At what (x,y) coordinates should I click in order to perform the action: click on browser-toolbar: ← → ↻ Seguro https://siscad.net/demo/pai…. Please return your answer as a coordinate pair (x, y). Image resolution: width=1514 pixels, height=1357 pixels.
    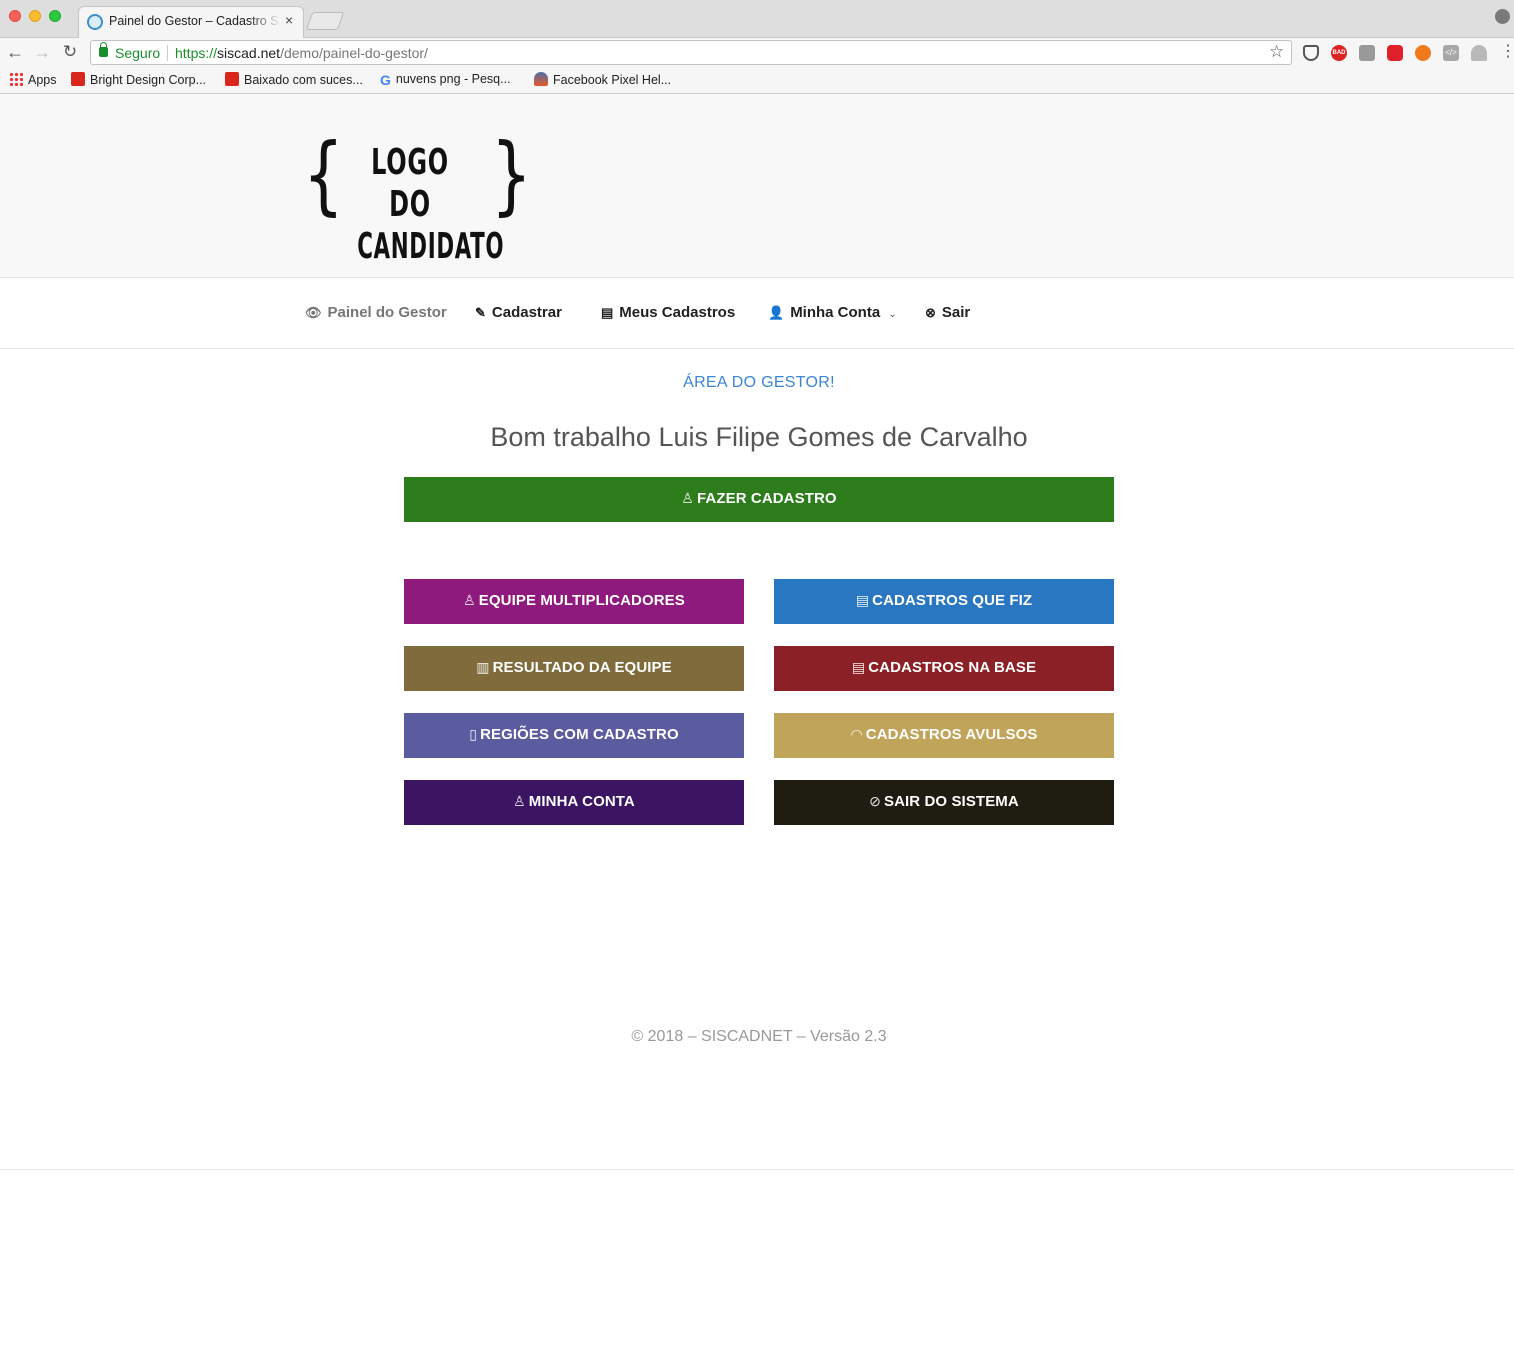
    Looking at the image, I should click on (757, 53).